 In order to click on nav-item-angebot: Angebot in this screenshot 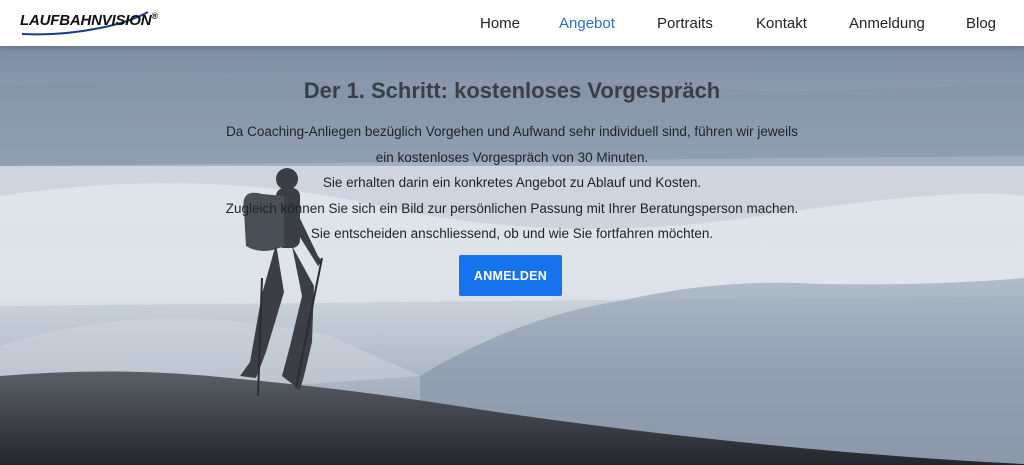, I will do `click(589, 23)`.